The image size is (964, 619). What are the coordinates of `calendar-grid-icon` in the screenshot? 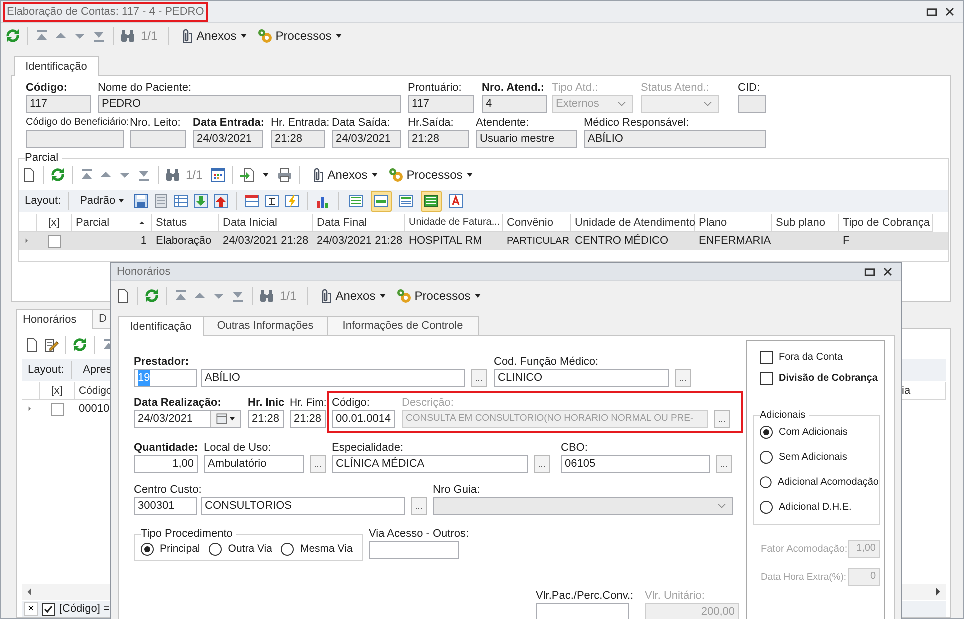 It's located at (218, 175).